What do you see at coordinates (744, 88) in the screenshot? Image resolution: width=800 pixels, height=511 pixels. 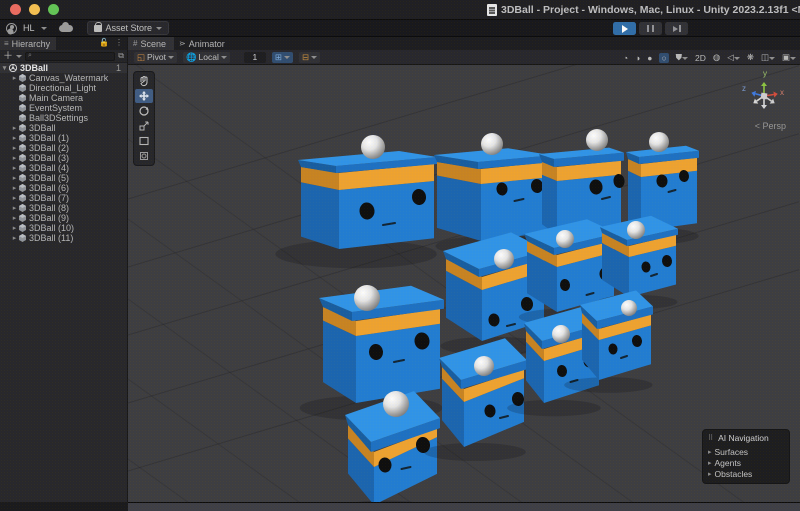 I see `svg-text: z` at bounding box center [744, 88].